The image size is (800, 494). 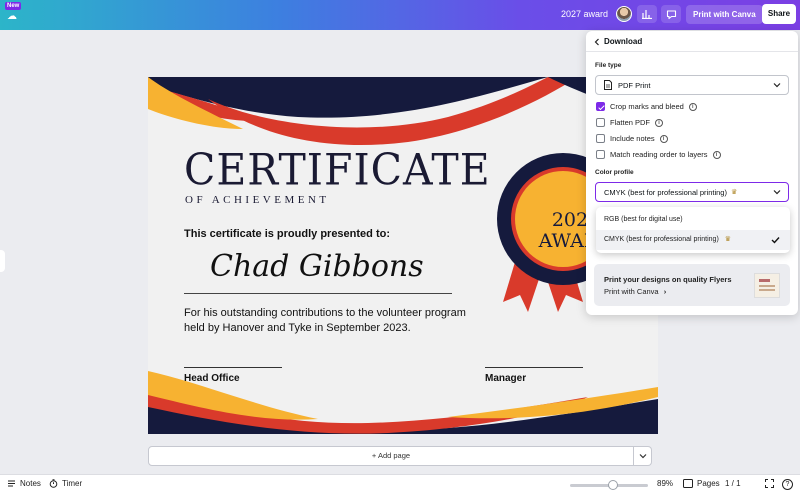 What do you see at coordinates (600, 154) in the screenshot?
I see `reading-order-checkbox` at bounding box center [600, 154].